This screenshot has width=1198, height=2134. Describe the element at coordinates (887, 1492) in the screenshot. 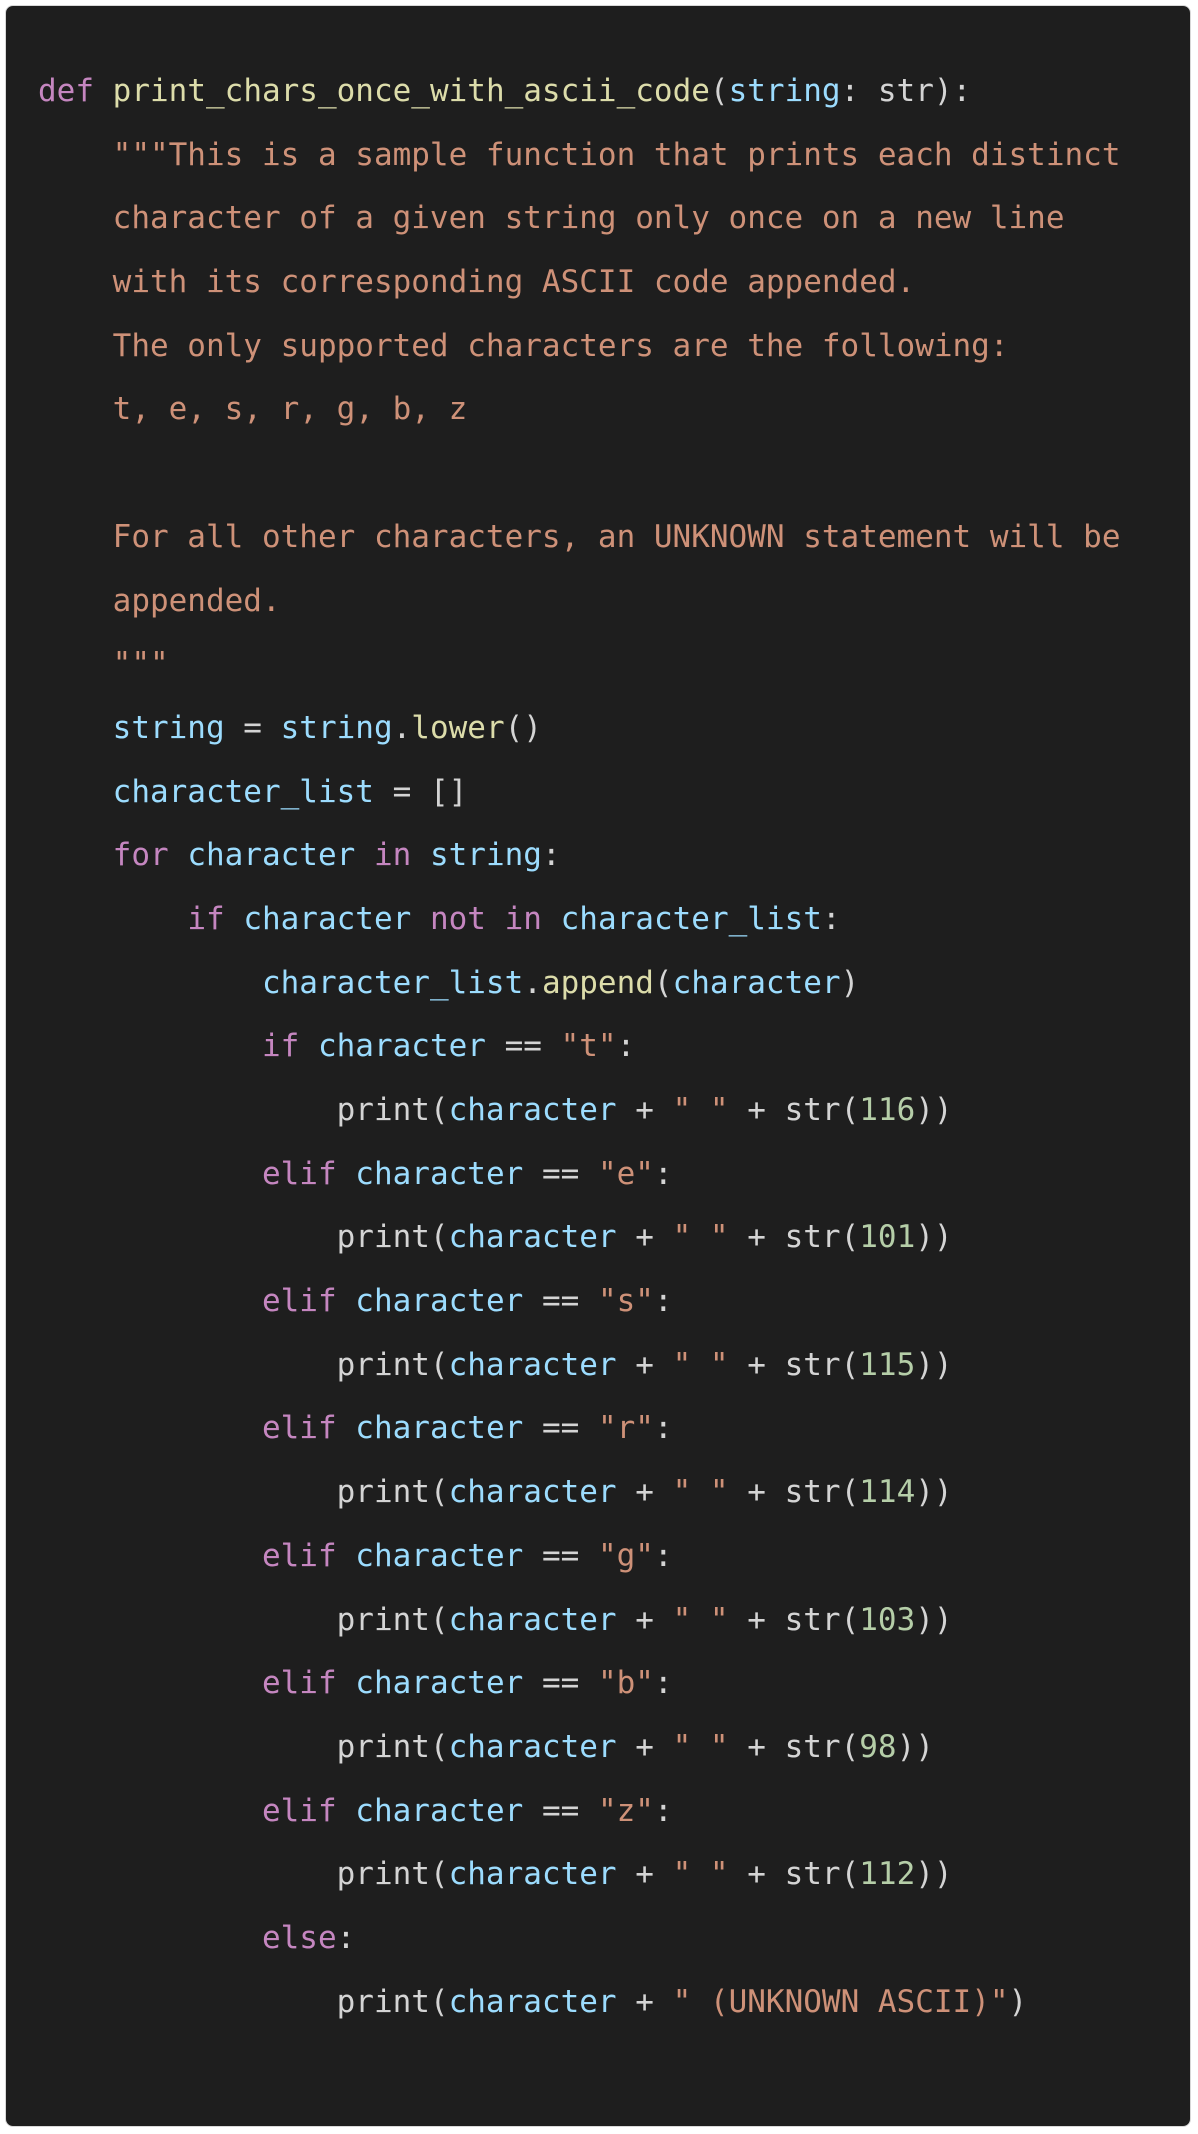

I see `code-token: 114` at that location.